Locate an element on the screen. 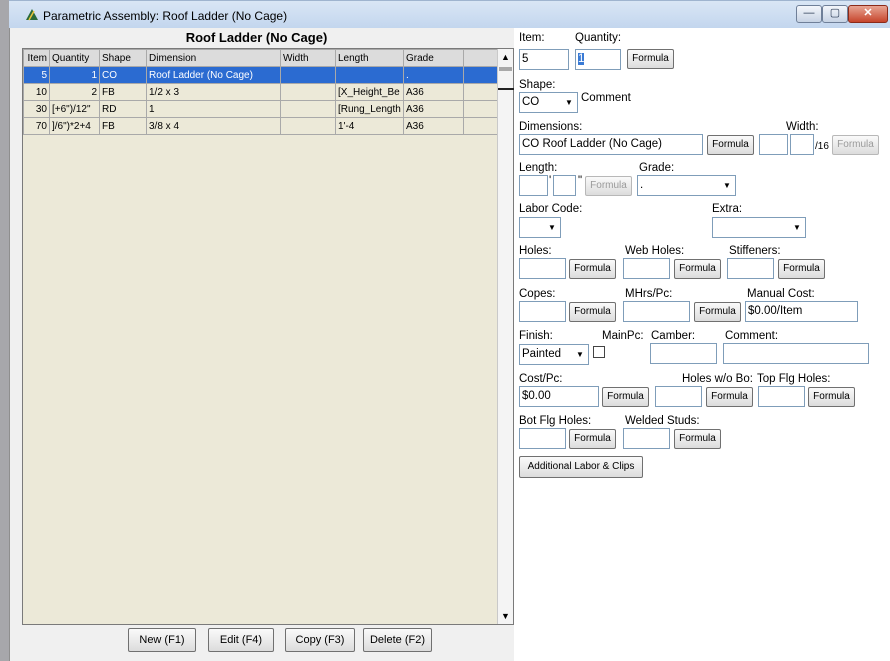 The width and height of the screenshot is (890, 661). shape-value: CO is located at coordinates (531, 102).